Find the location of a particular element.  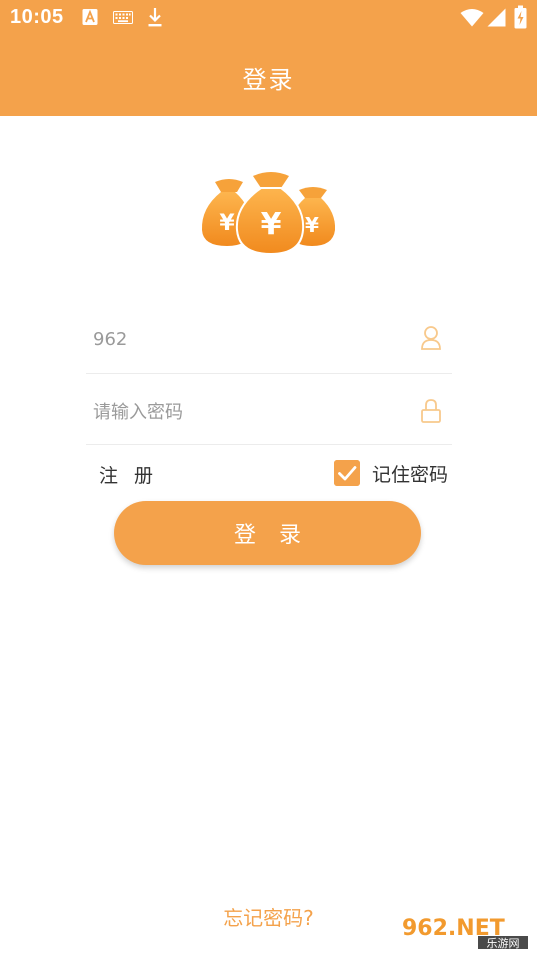

watermark-logo: 962.NET 乐游网 is located at coordinates (465, 930).